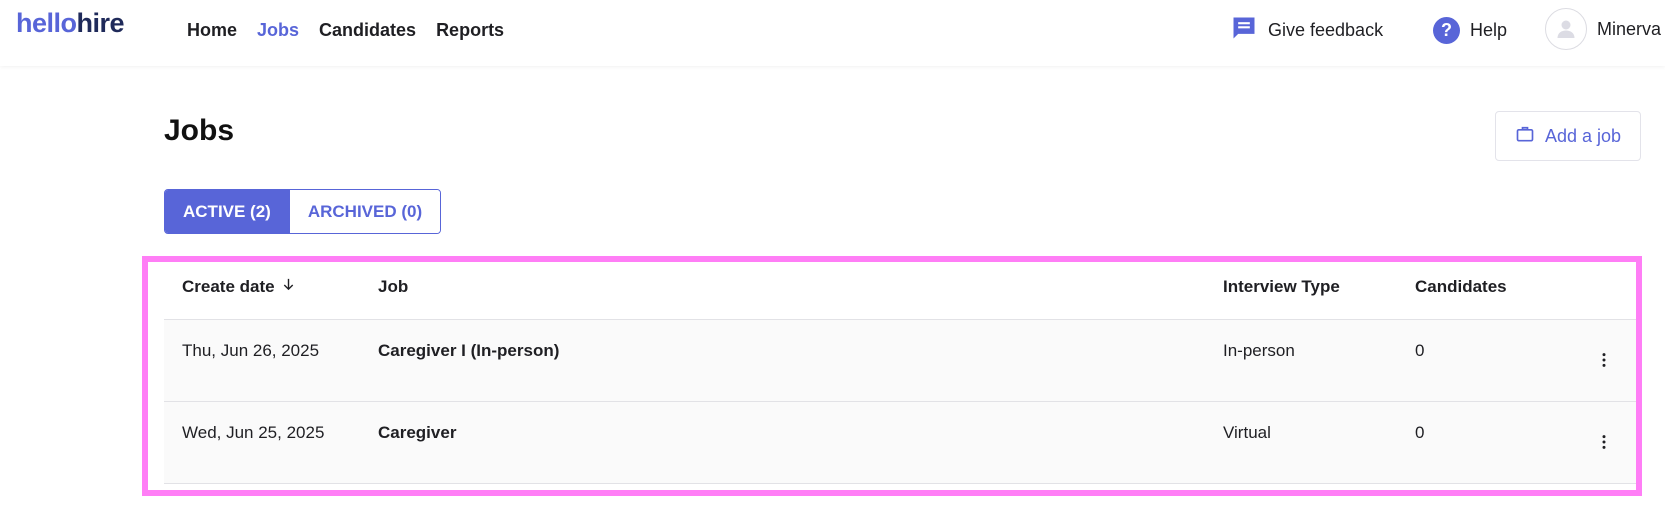  What do you see at coordinates (1446, 30) in the screenshot?
I see `question-circle-icon: ?` at bounding box center [1446, 30].